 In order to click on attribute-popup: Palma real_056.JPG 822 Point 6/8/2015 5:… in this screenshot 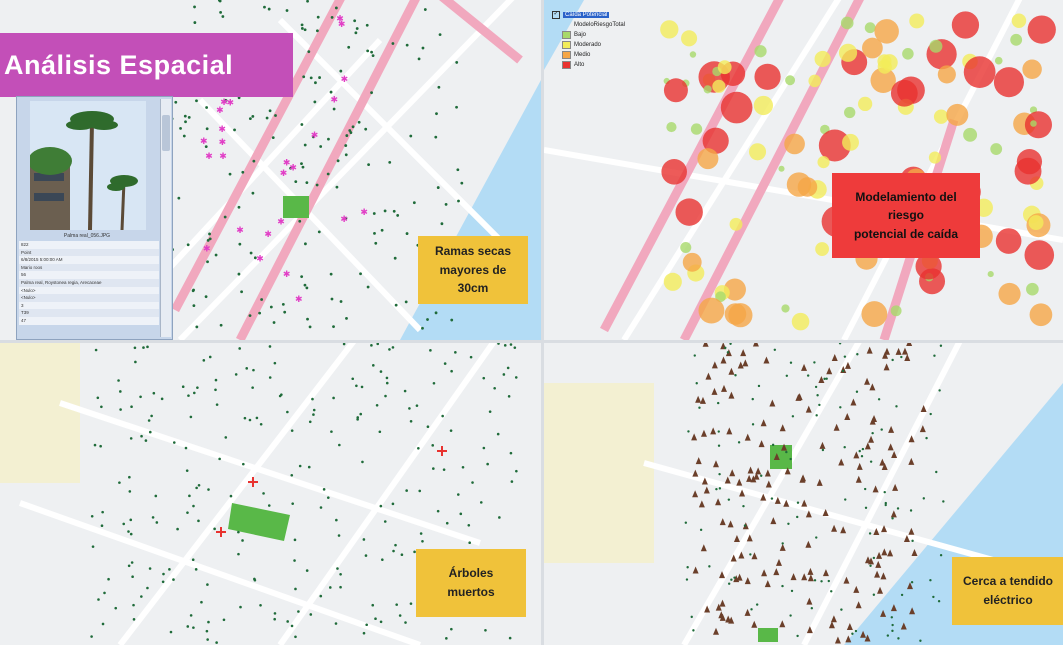, I will do `click(94, 218)`.